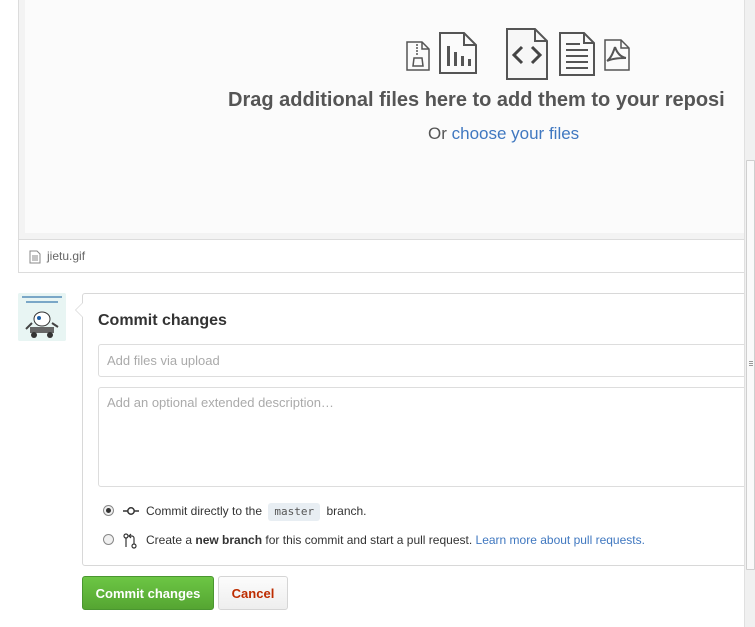 The width and height of the screenshot is (755, 627). Describe the element at coordinates (229, 540) in the screenshot. I see `new-branch-bold: new branch` at that location.